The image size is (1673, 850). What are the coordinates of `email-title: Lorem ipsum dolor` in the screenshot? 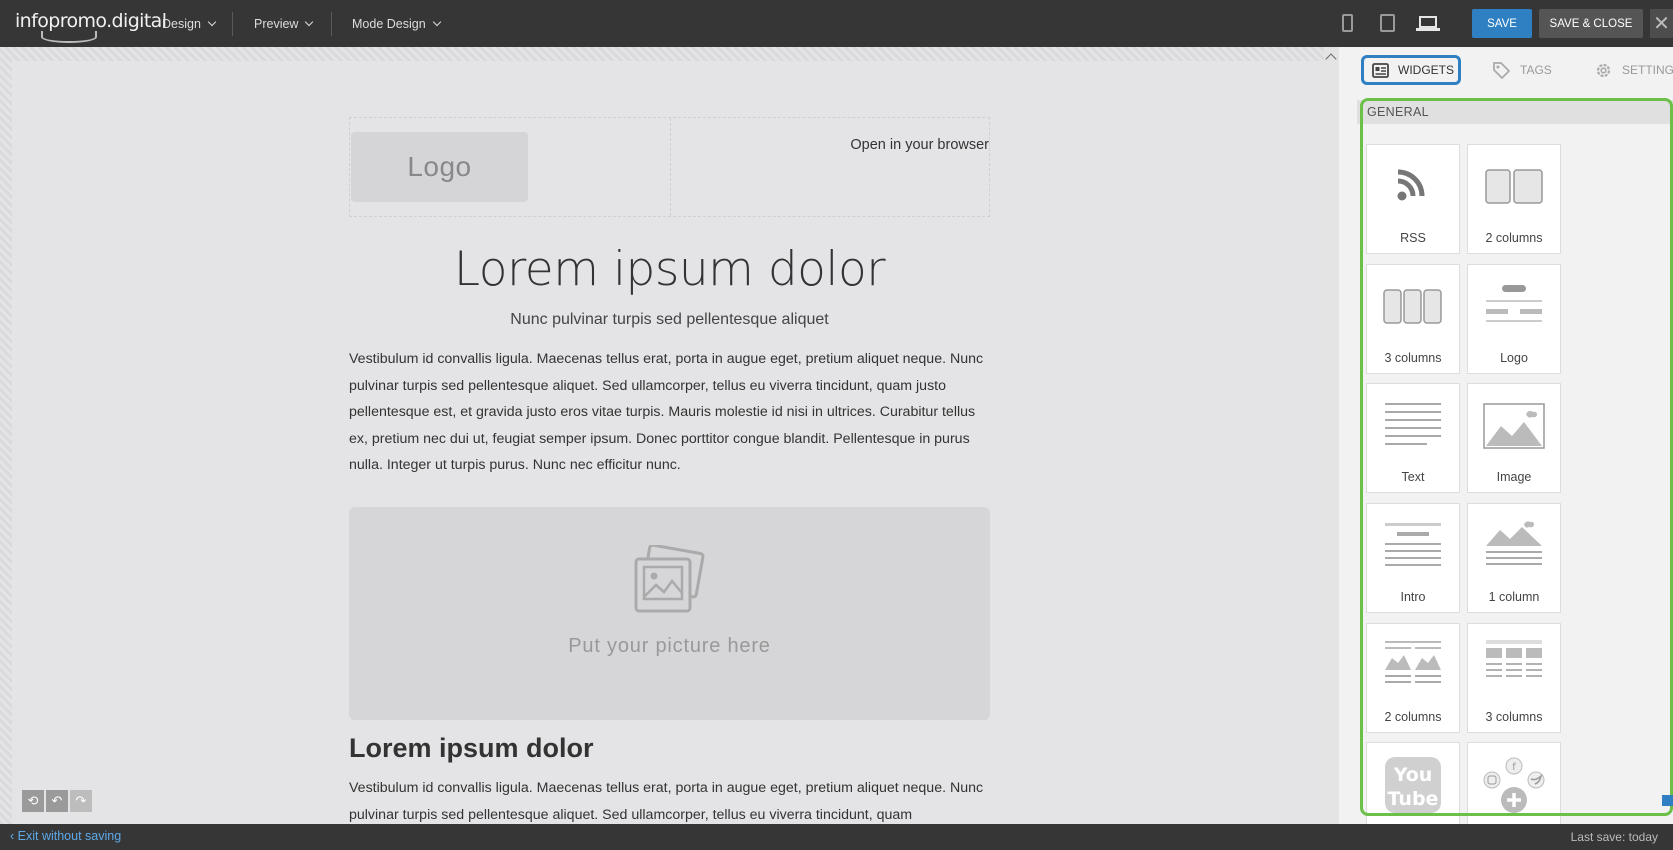 It's located at (669, 269).